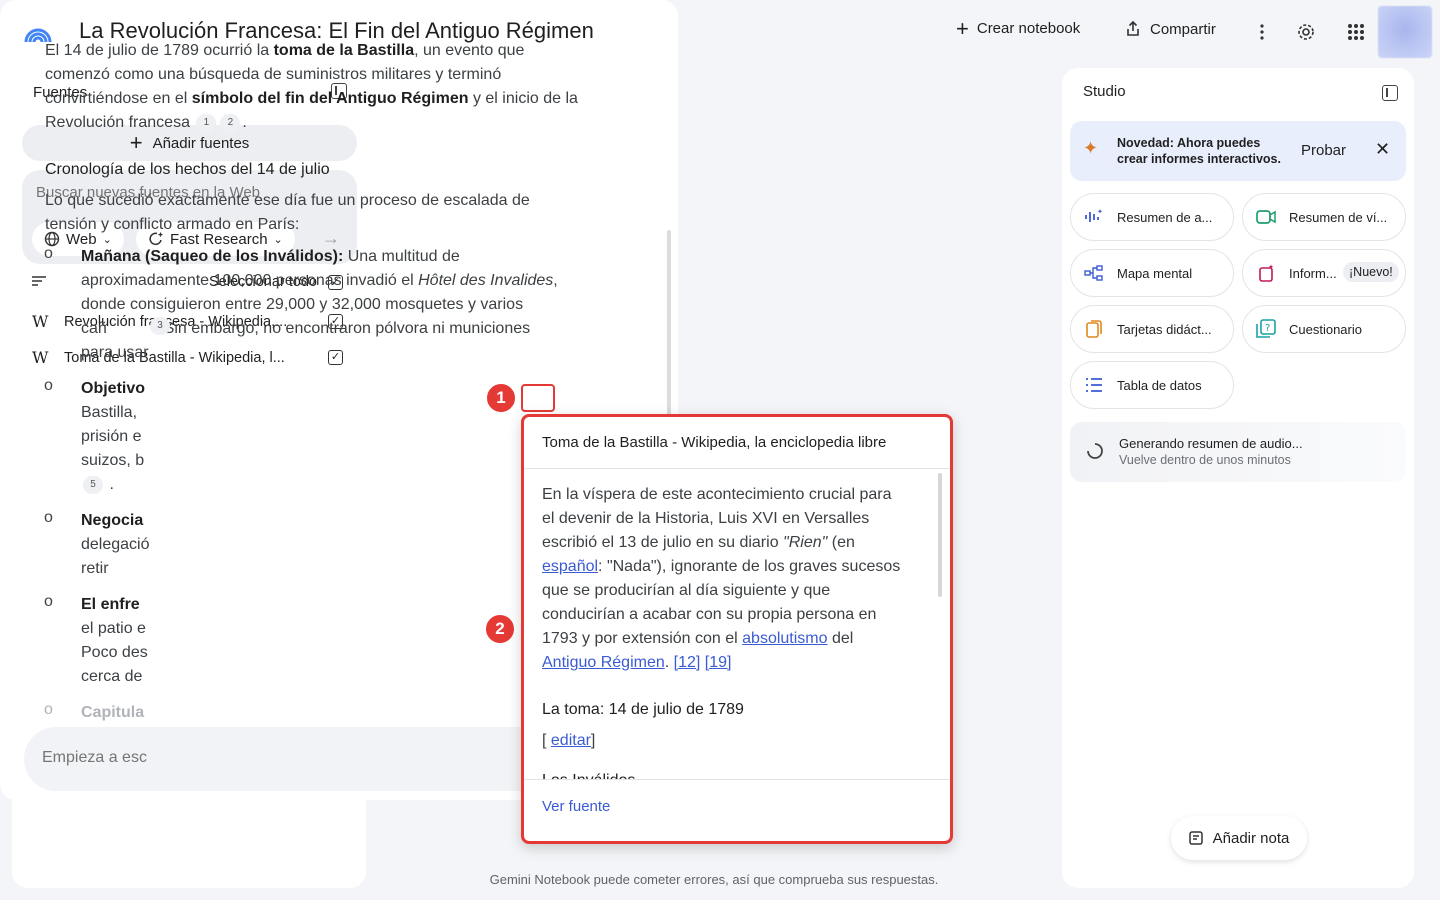  I want to click on popup-subheading: La toma: 14 de julio de 1789, so click(643, 709).